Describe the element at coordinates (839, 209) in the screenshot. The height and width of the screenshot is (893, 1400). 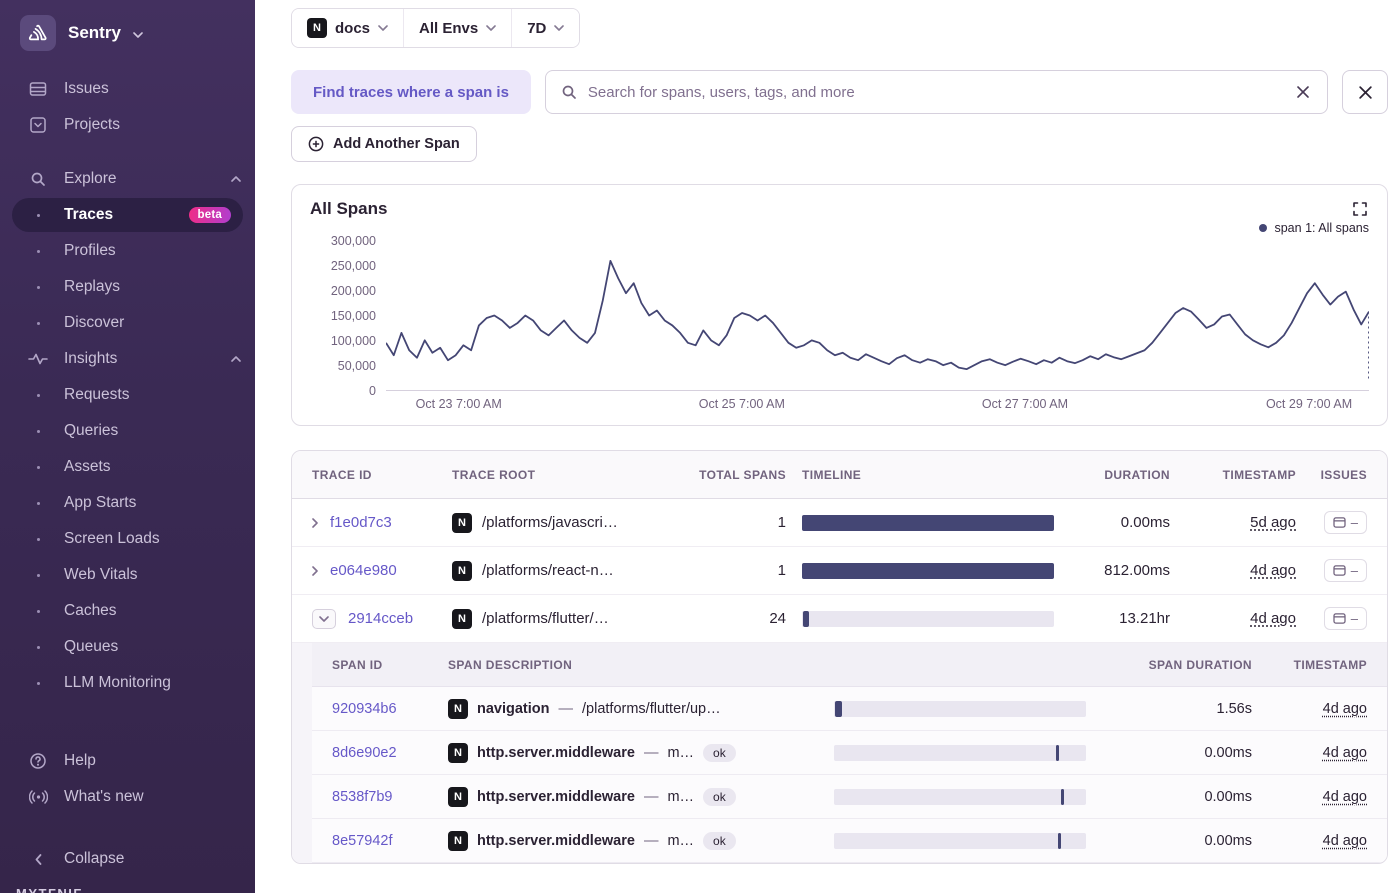
I see `chart-header: All Spans` at that location.